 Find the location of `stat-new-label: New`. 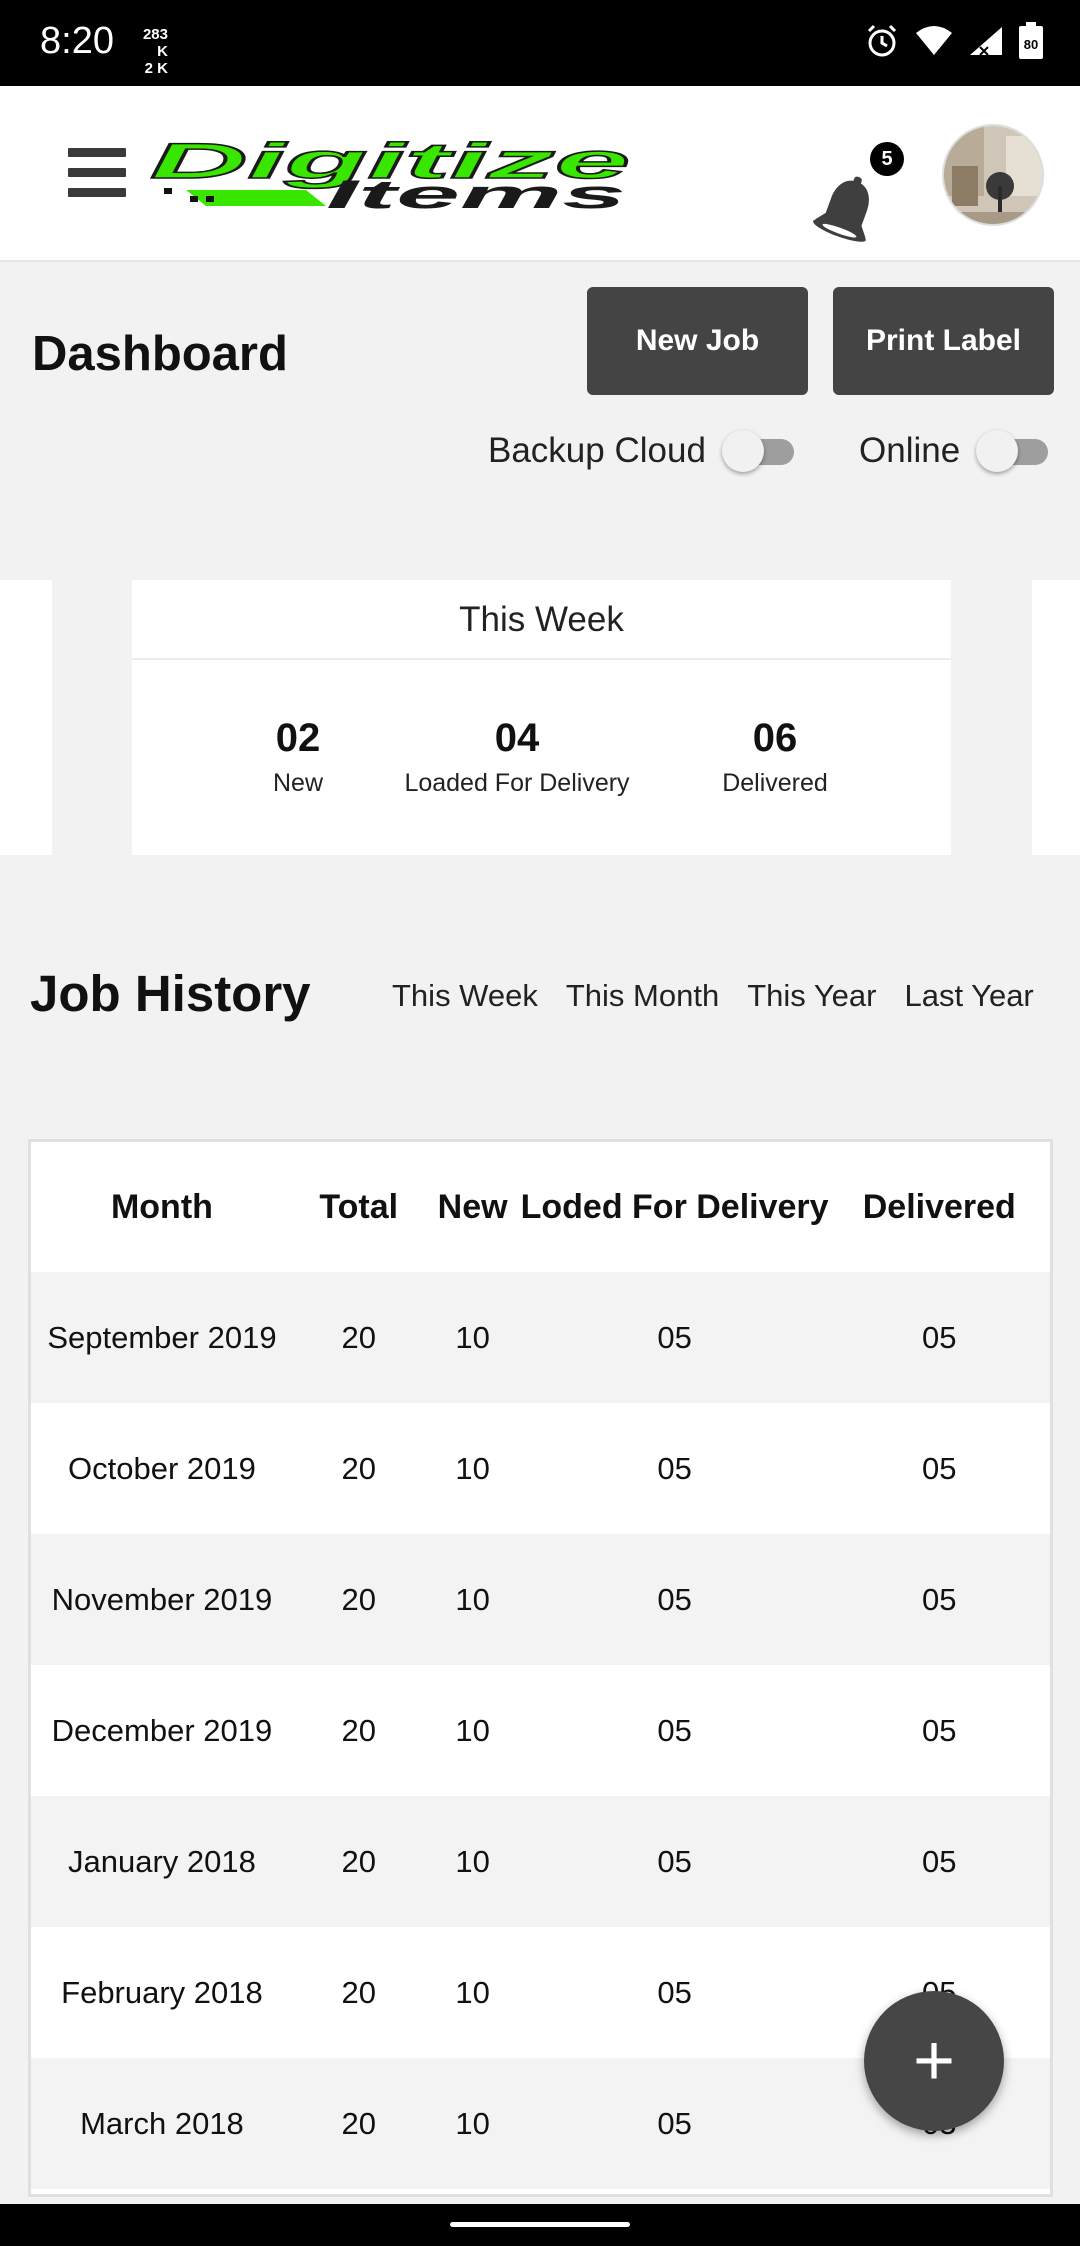

stat-new-label: New is located at coordinates (297, 783).